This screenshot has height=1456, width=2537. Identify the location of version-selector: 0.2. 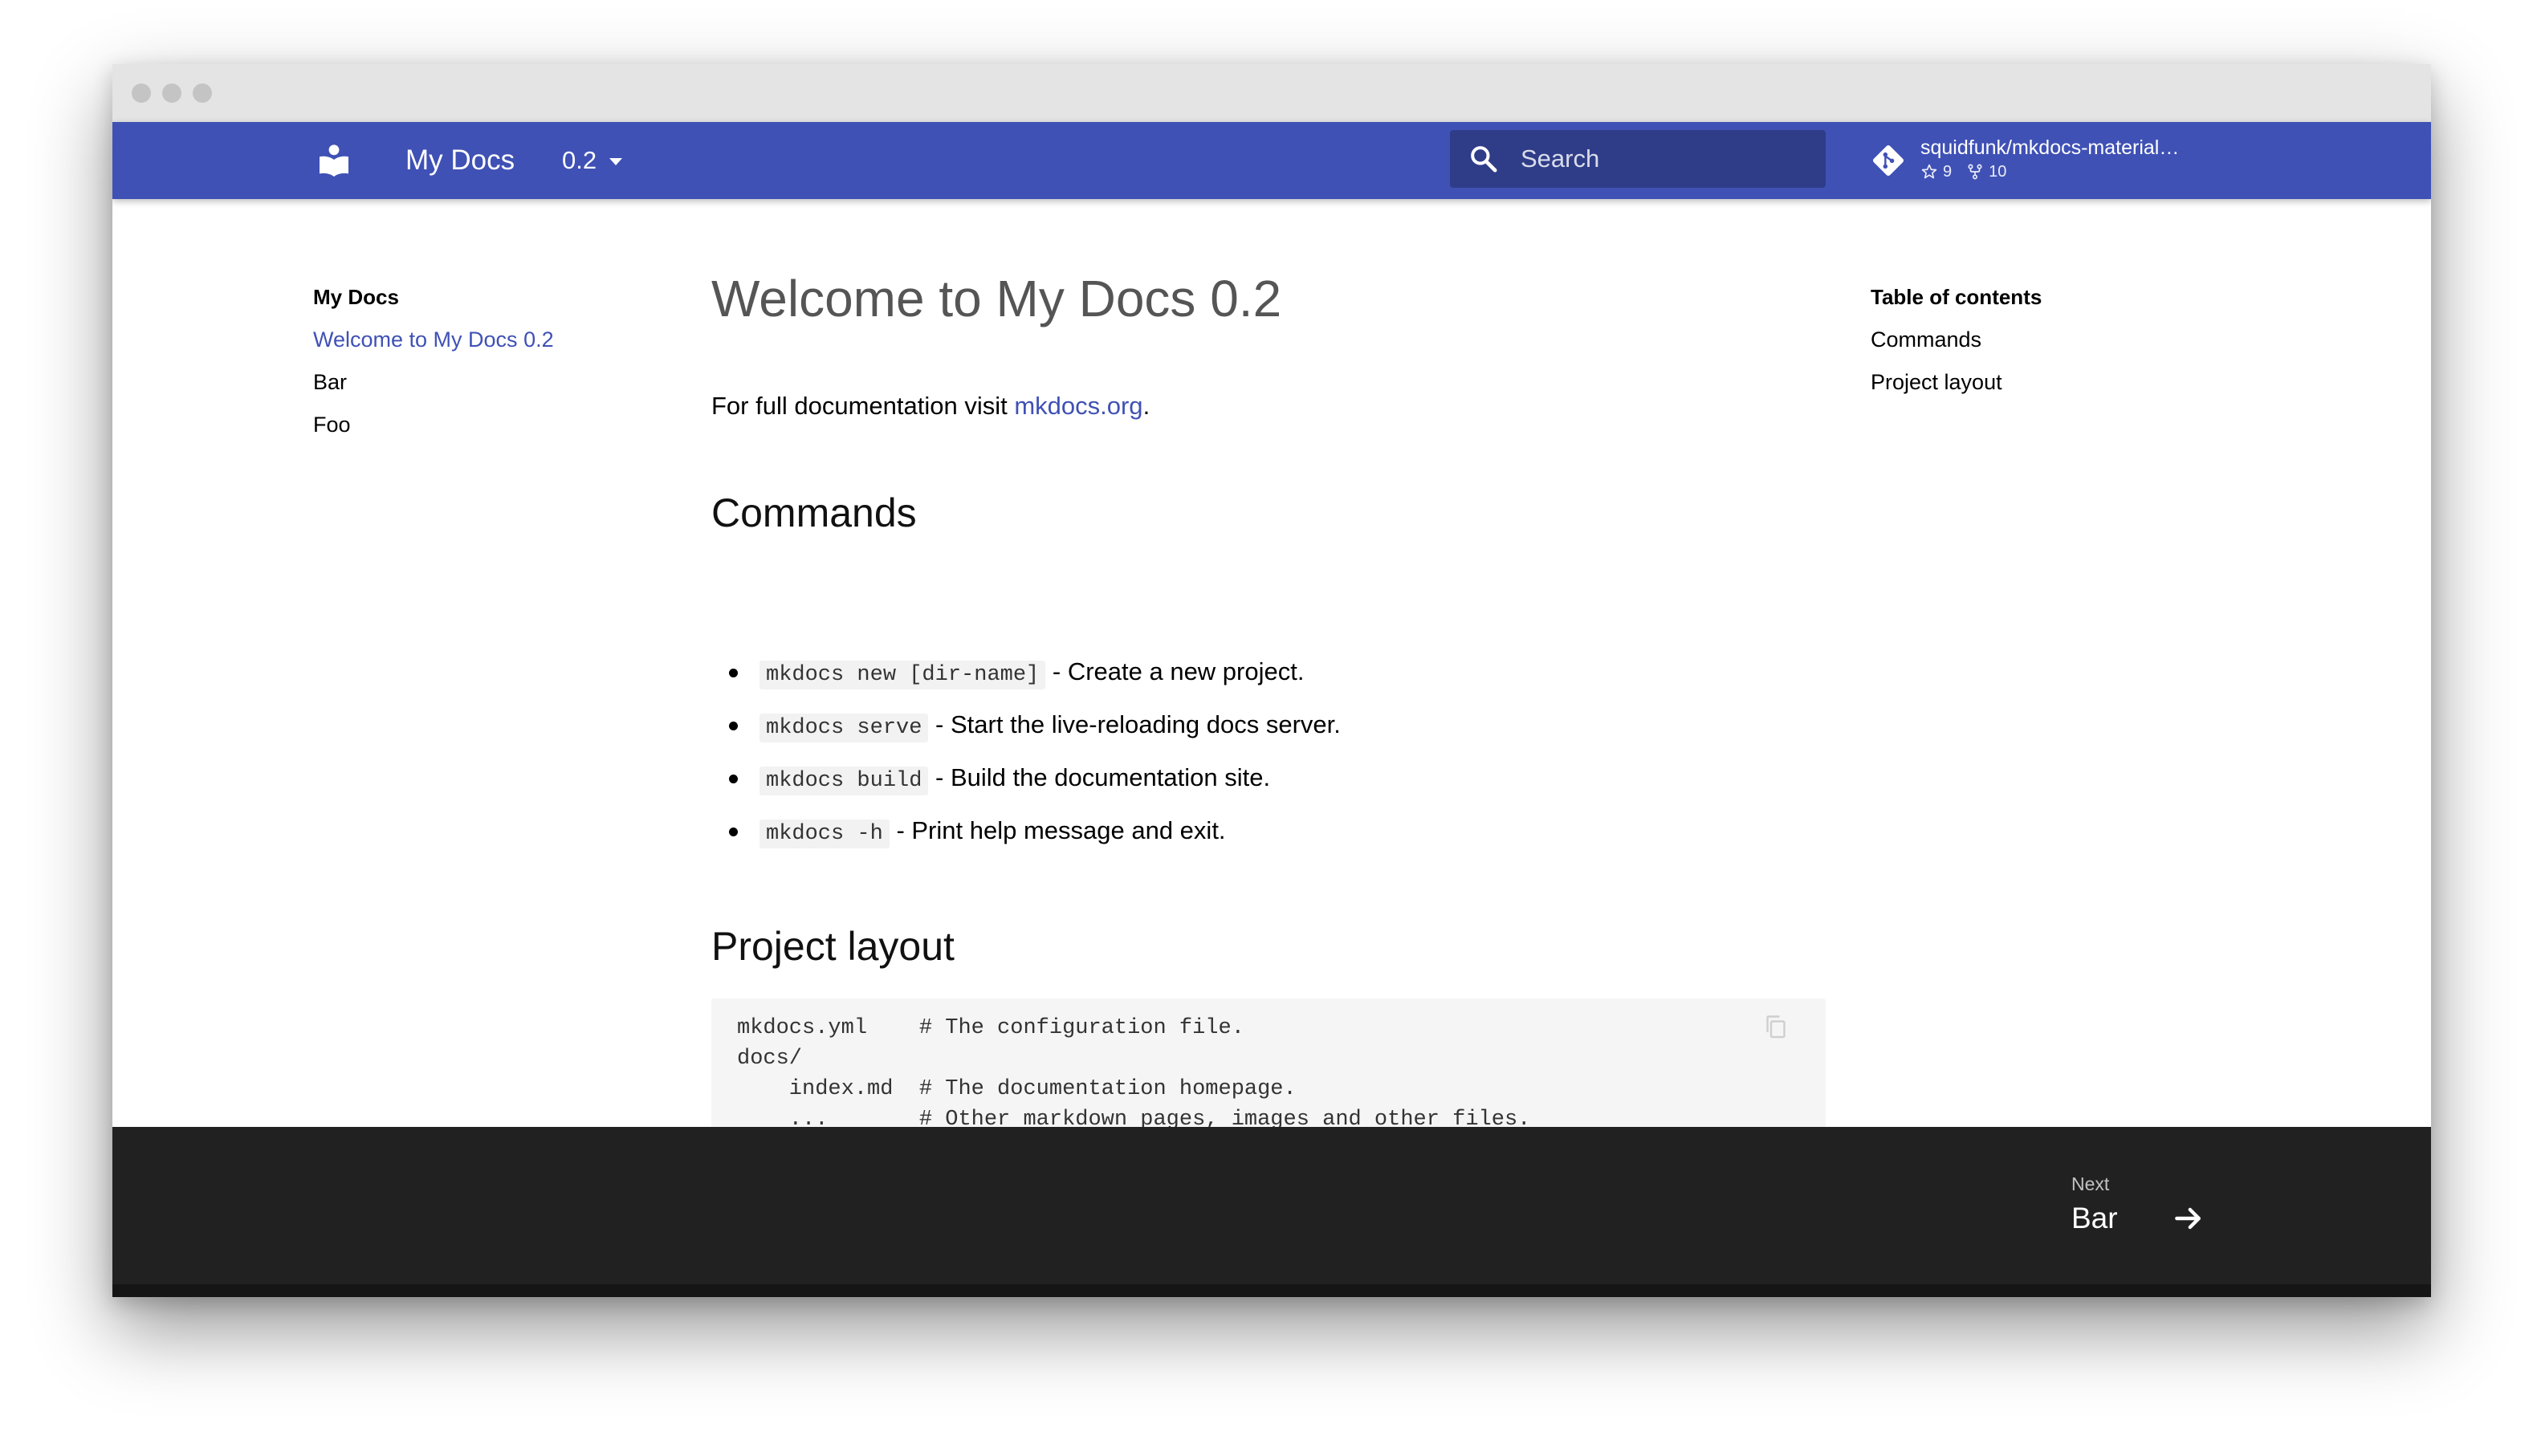
(592, 160).